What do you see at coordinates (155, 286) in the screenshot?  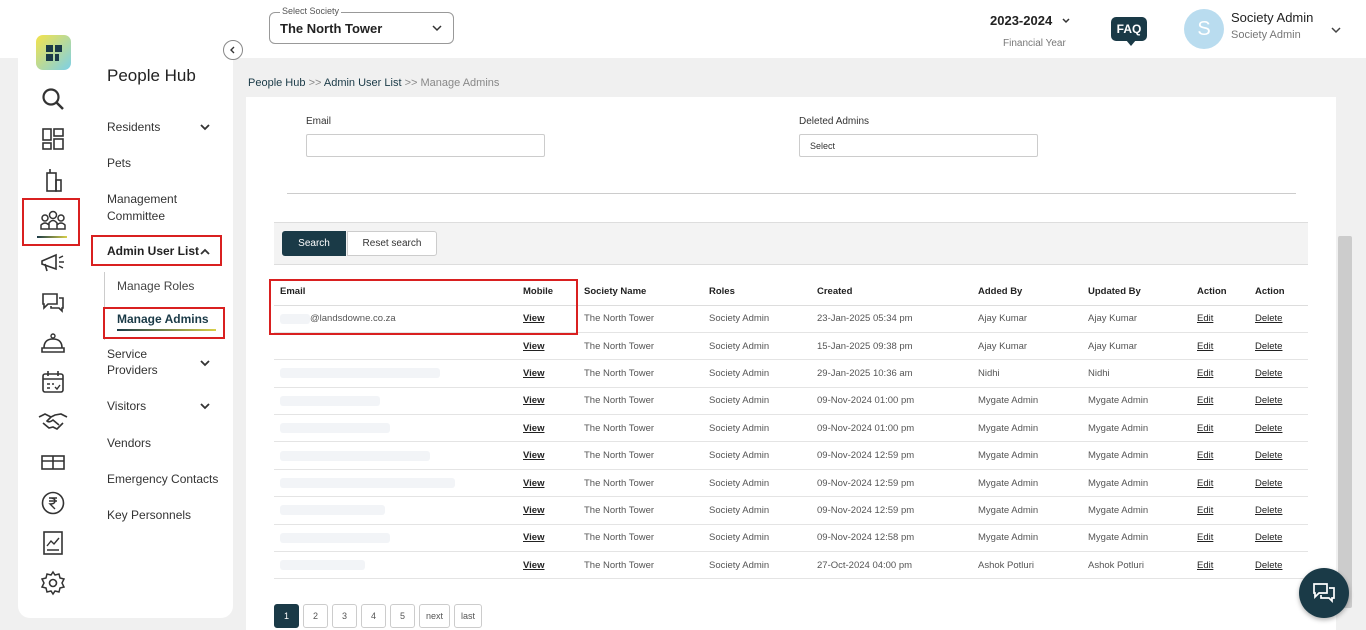 I see `sidebar-item-manage-roles: Manage Roles` at bounding box center [155, 286].